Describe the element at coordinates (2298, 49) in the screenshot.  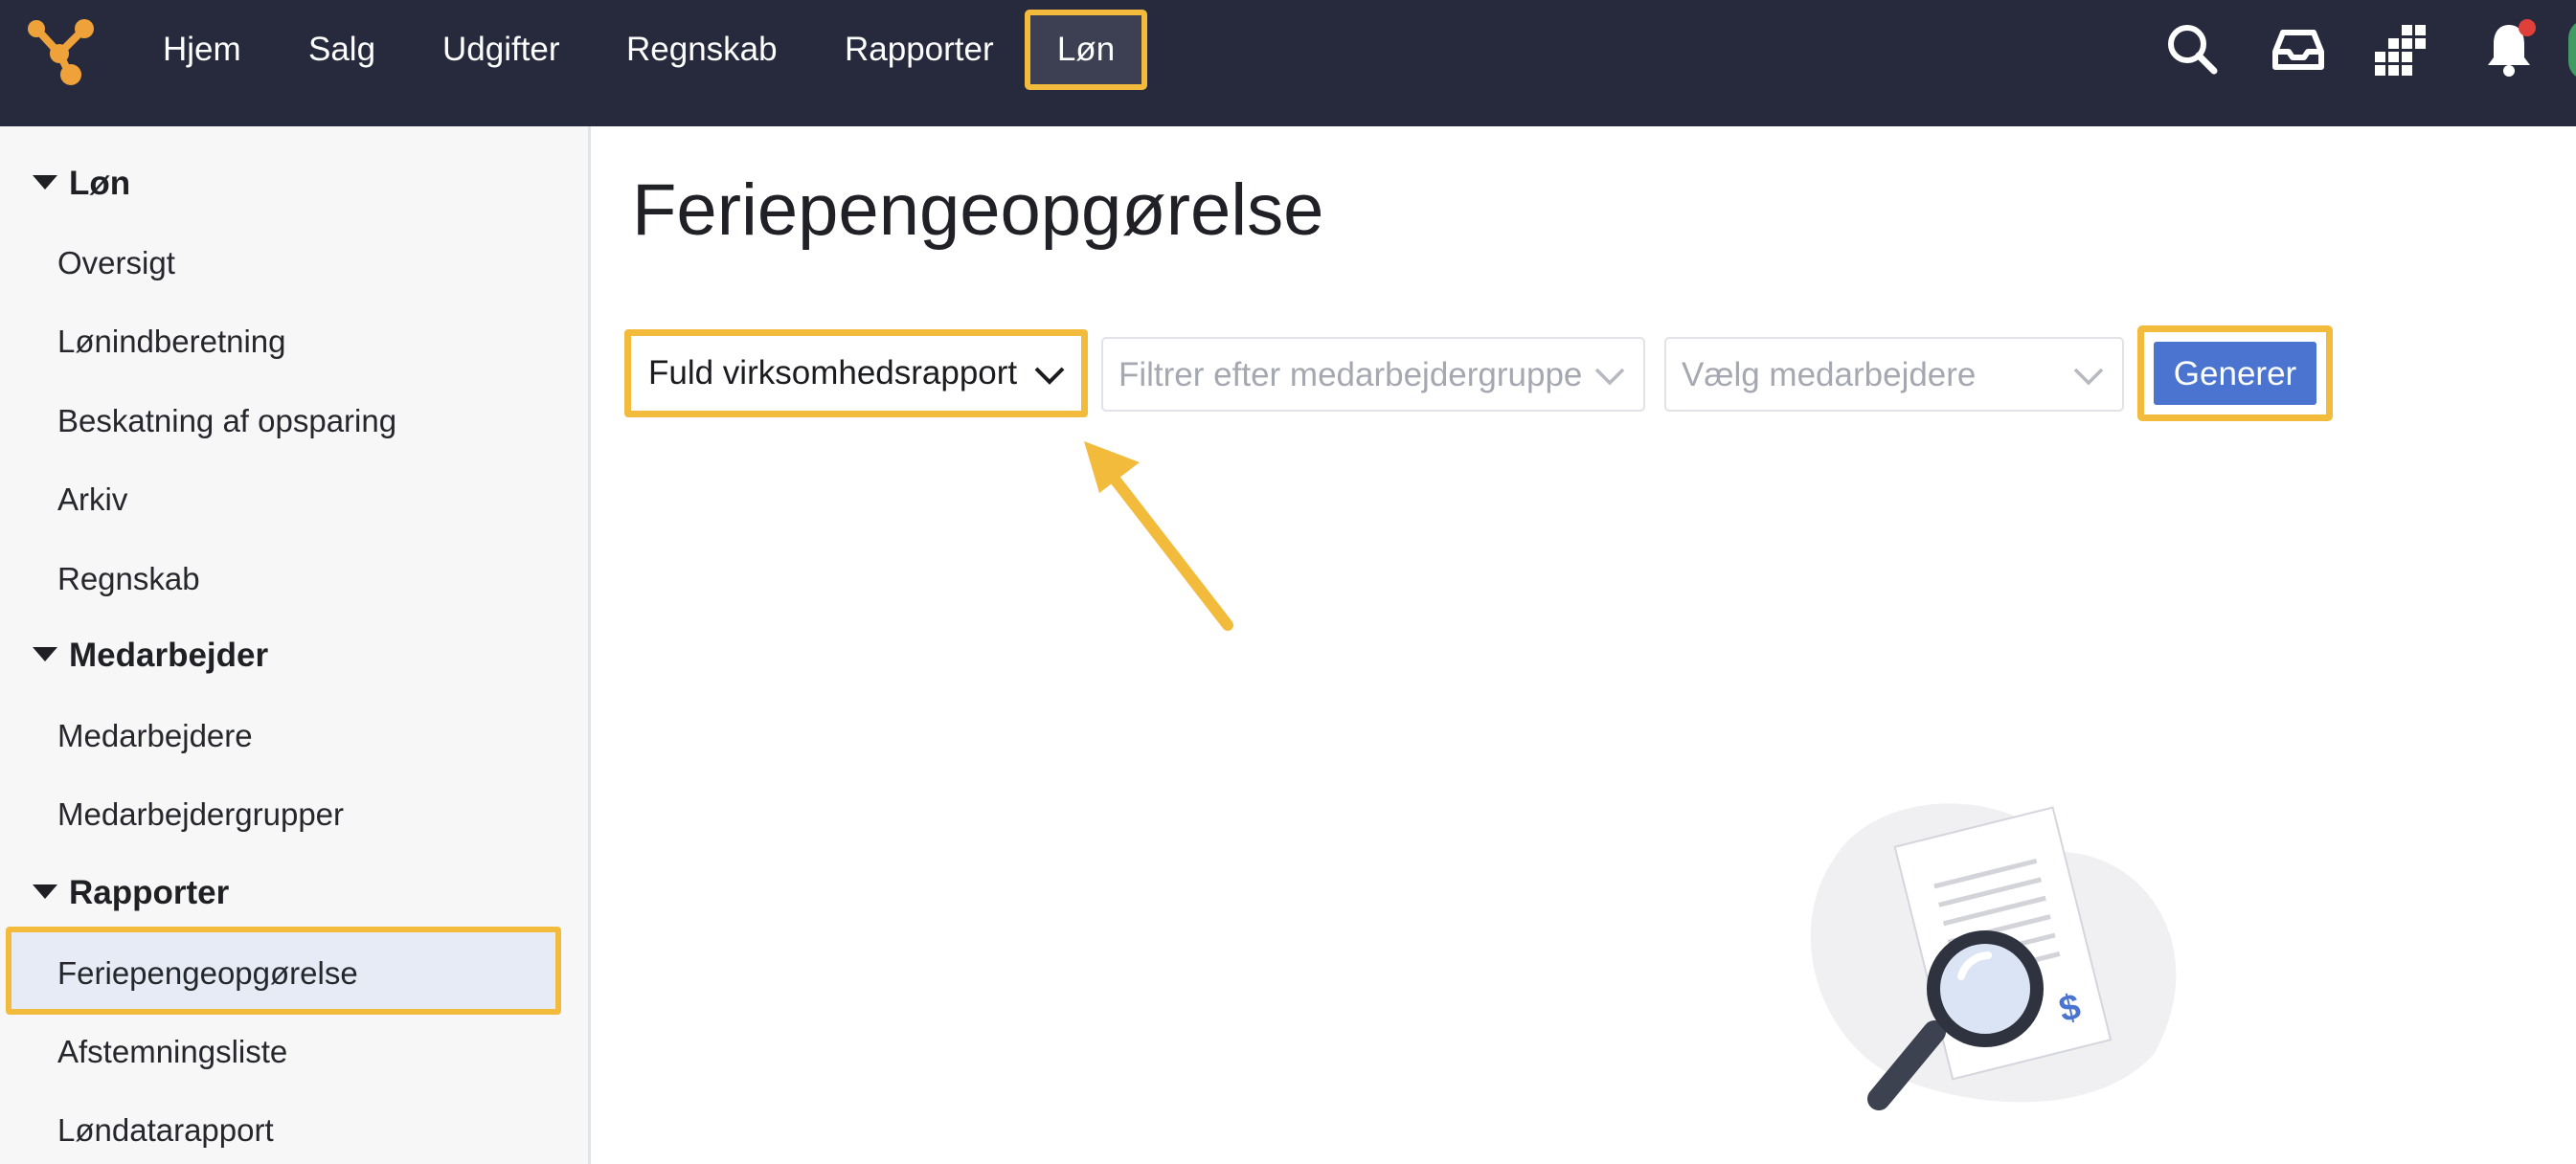
I see `inbox-icon` at that location.